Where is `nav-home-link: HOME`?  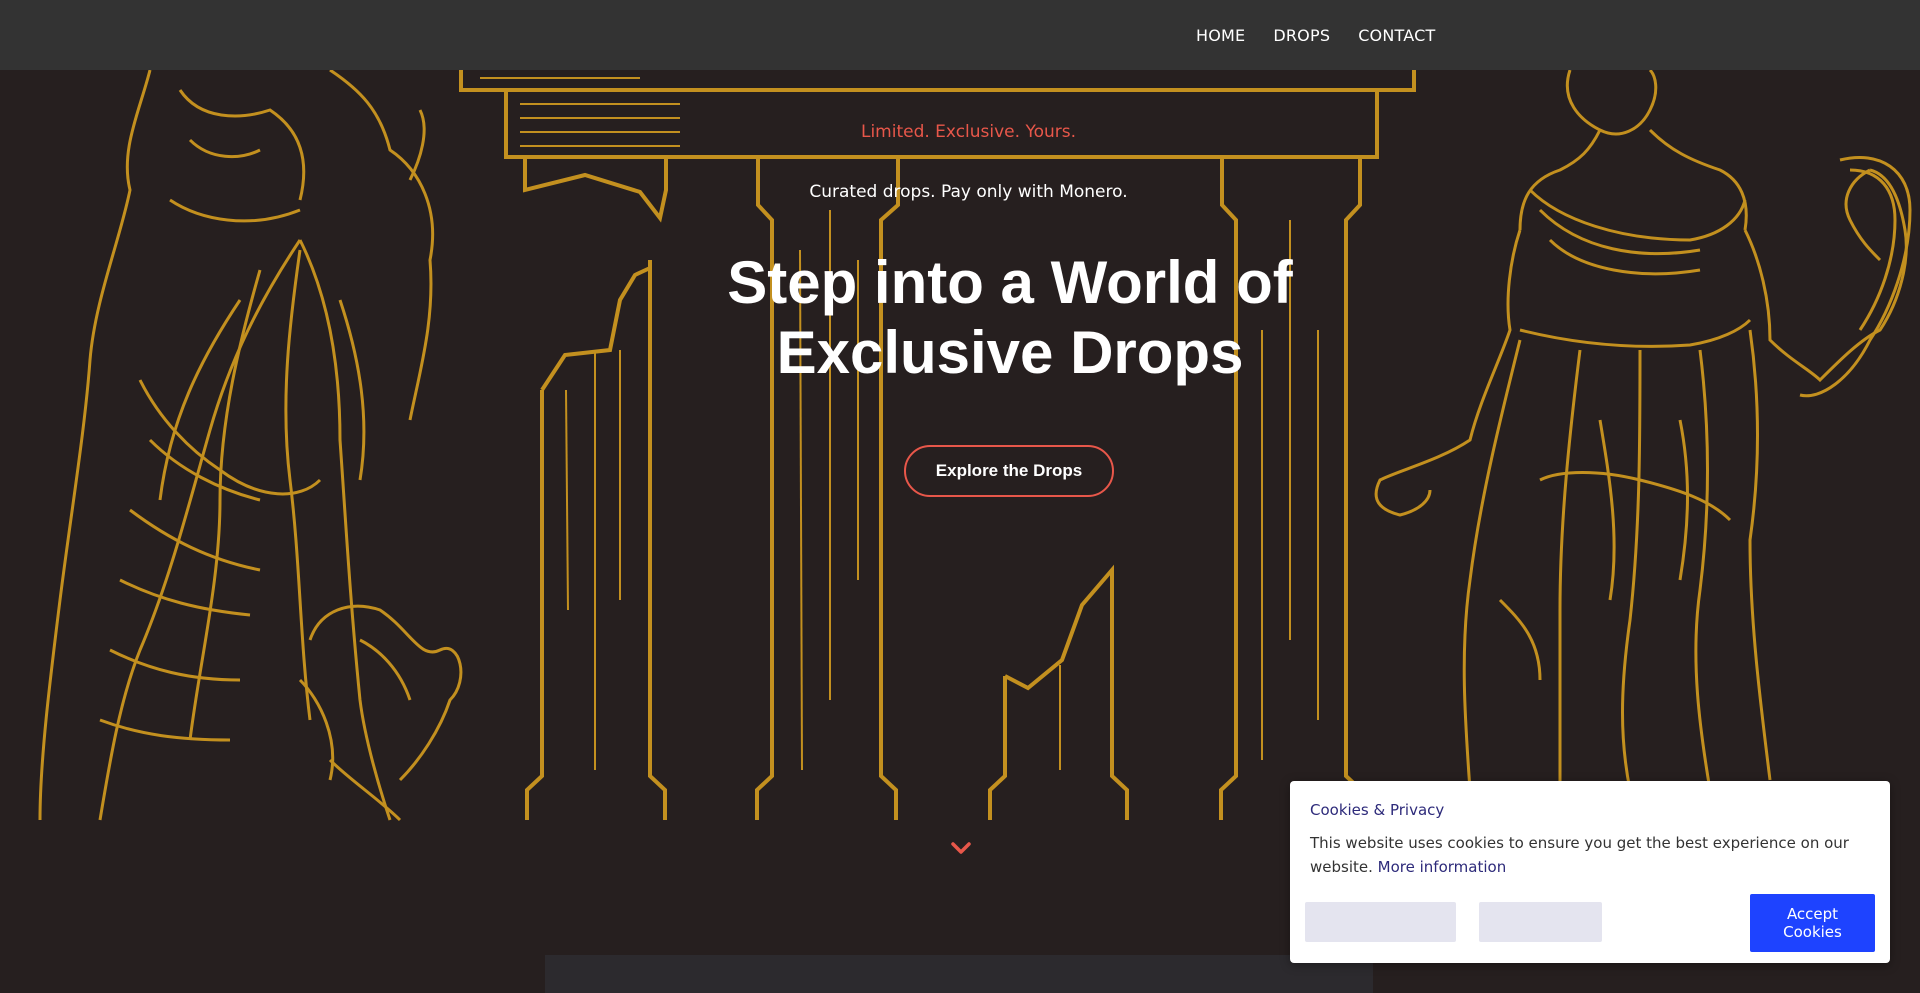
nav-home-link: HOME is located at coordinates (1220, 35).